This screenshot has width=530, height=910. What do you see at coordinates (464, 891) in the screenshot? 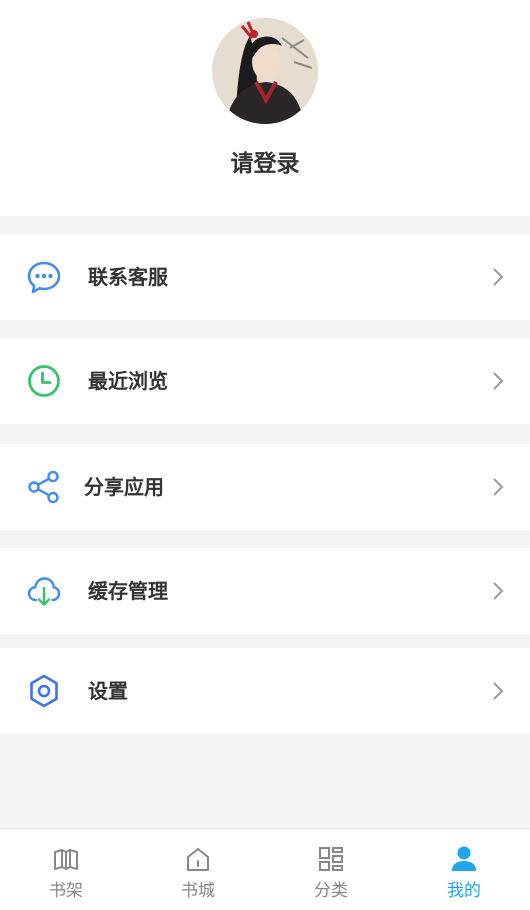
I see `tab-label: 我的` at bounding box center [464, 891].